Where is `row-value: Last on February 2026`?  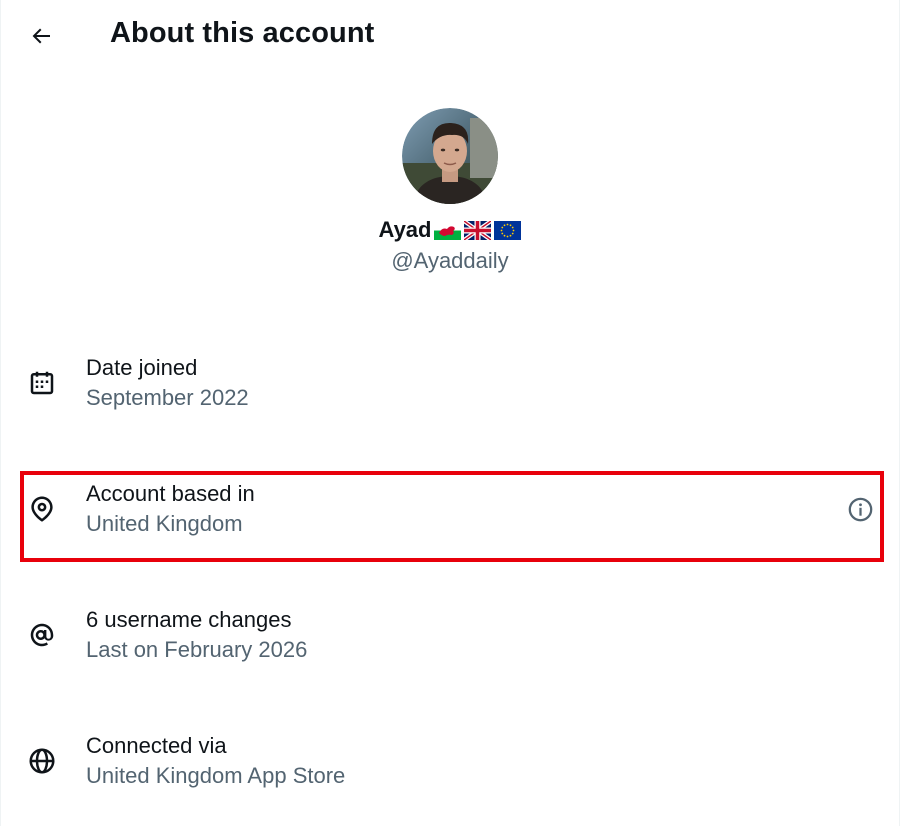
row-value: Last on February 2026 is located at coordinates (197, 649).